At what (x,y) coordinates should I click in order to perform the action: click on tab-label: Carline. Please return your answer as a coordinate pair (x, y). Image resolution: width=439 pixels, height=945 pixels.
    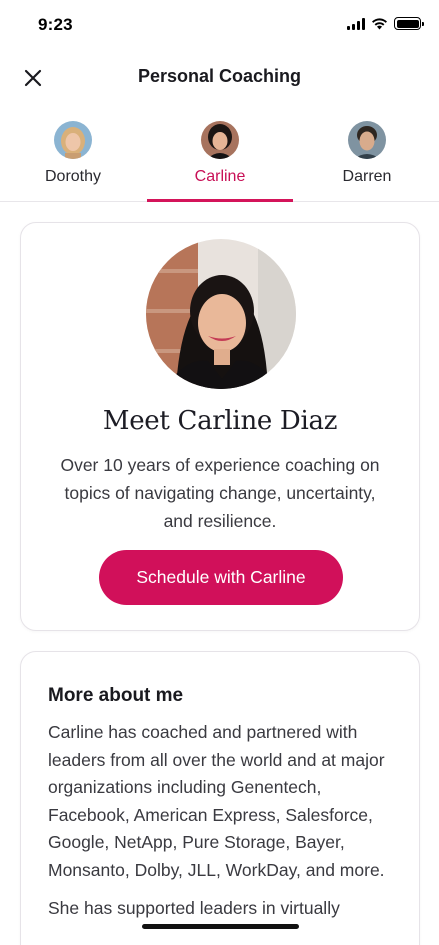
    Looking at the image, I should click on (220, 176).